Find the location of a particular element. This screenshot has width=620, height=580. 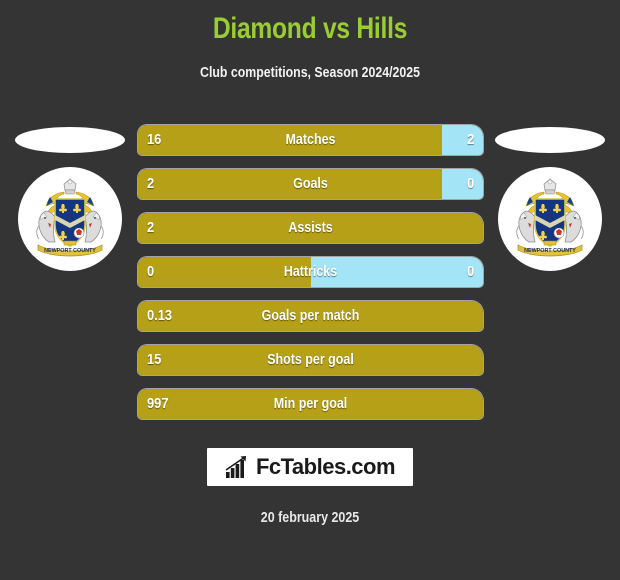

stat-row: 0 Hattricks 0 is located at coordinates (310, 272).